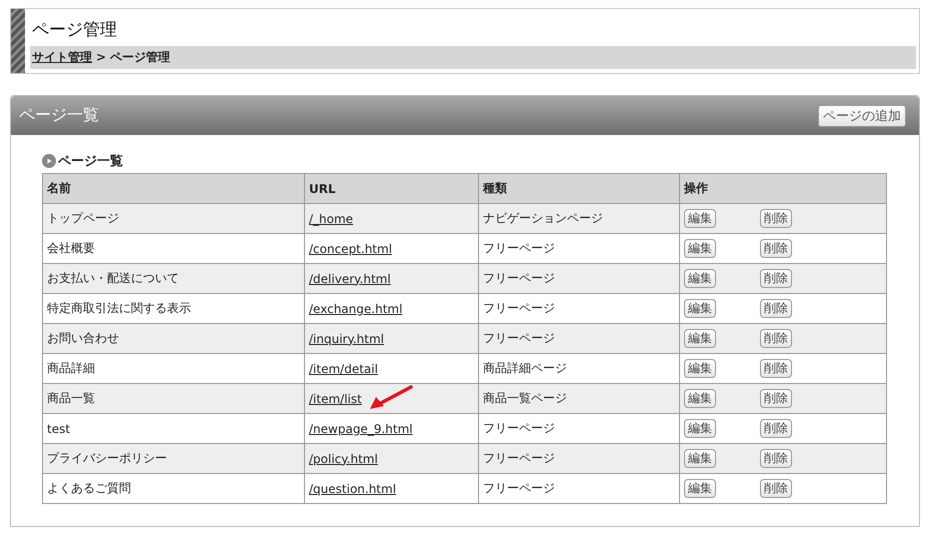  I want to click on table-cell: 商品一覧ページ, so click(579, 399).